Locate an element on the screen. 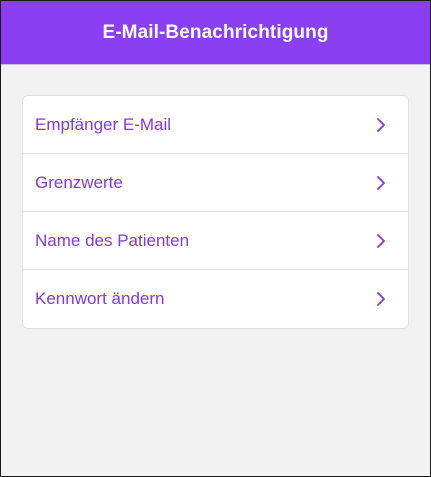 The width and height of the screenshot is (431, 477). menu-item-recipient-email: Empfänger E-Mail is located at coordinates (215, 125).